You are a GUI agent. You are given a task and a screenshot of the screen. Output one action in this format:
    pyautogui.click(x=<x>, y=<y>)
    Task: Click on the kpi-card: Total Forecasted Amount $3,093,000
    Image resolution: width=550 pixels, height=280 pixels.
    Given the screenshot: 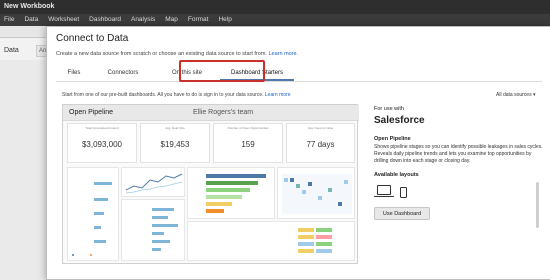 What is the action you would take?
    pyautogui.click(x=102, y=143)
    